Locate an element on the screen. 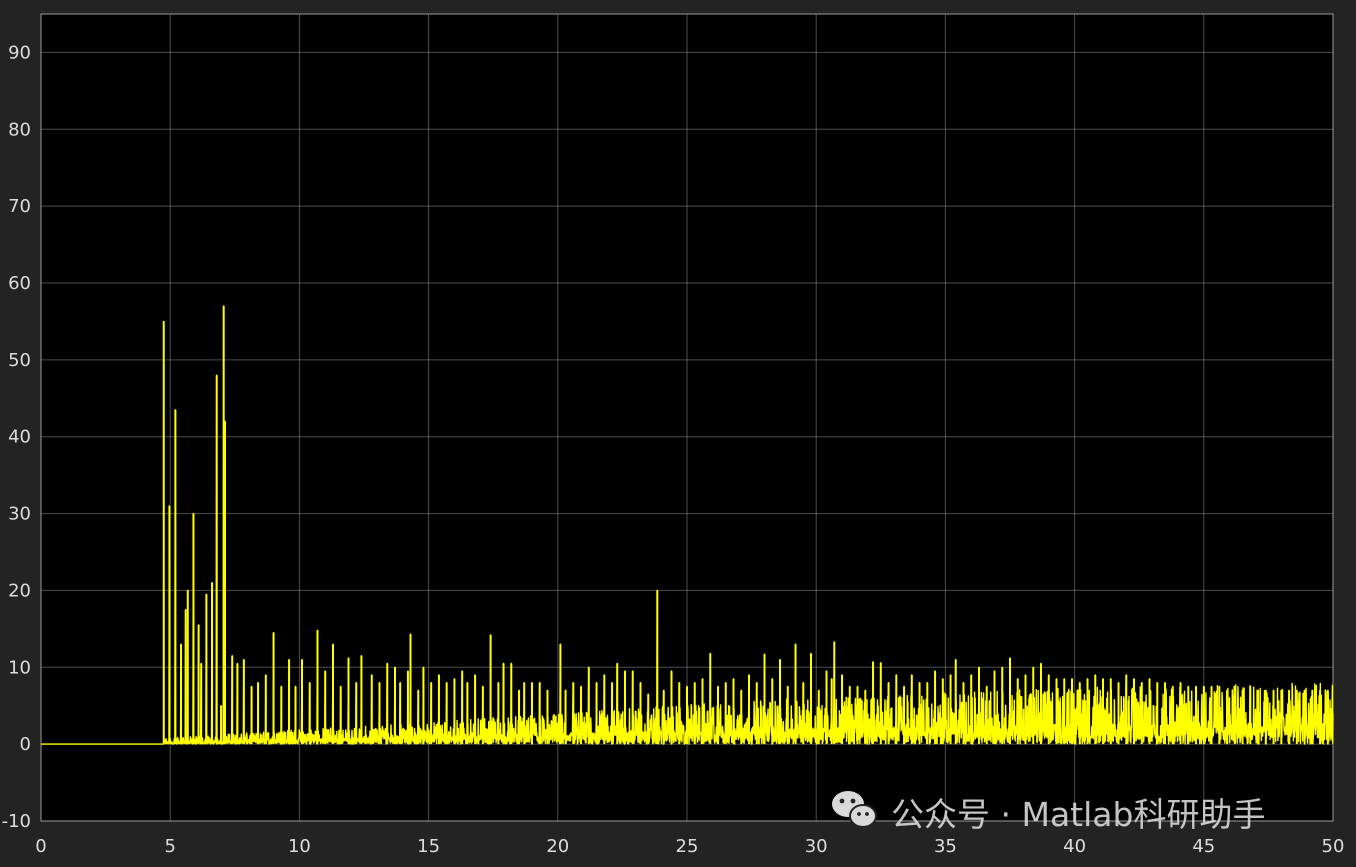  x-tick-label: 20 is located at coordinates (557, 846).